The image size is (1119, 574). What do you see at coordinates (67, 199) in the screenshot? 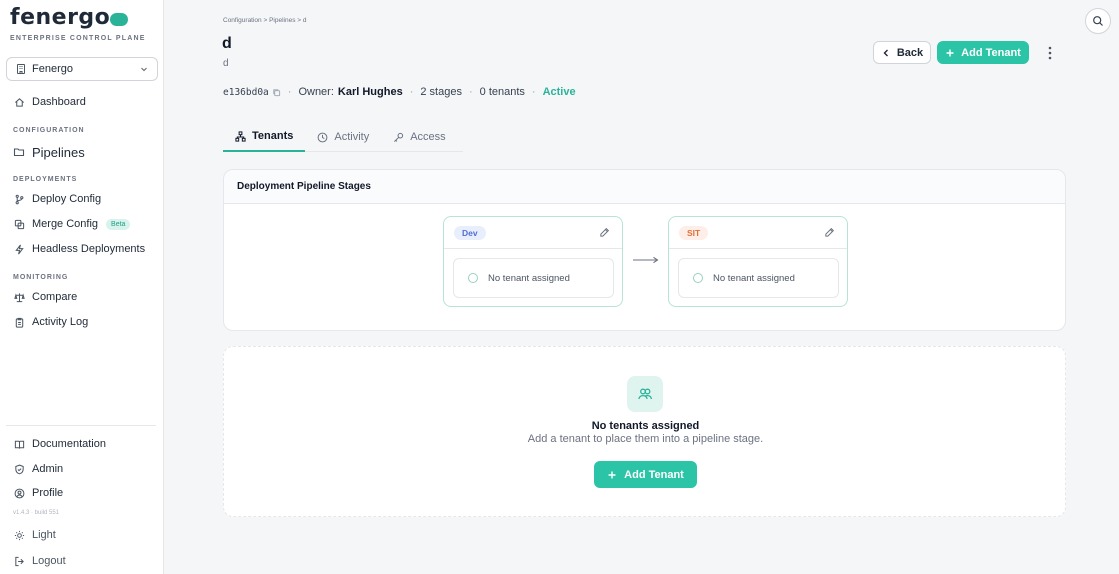
I see `nav-deploy-config-label: Deploy Config` at bounding box center [67, 199].